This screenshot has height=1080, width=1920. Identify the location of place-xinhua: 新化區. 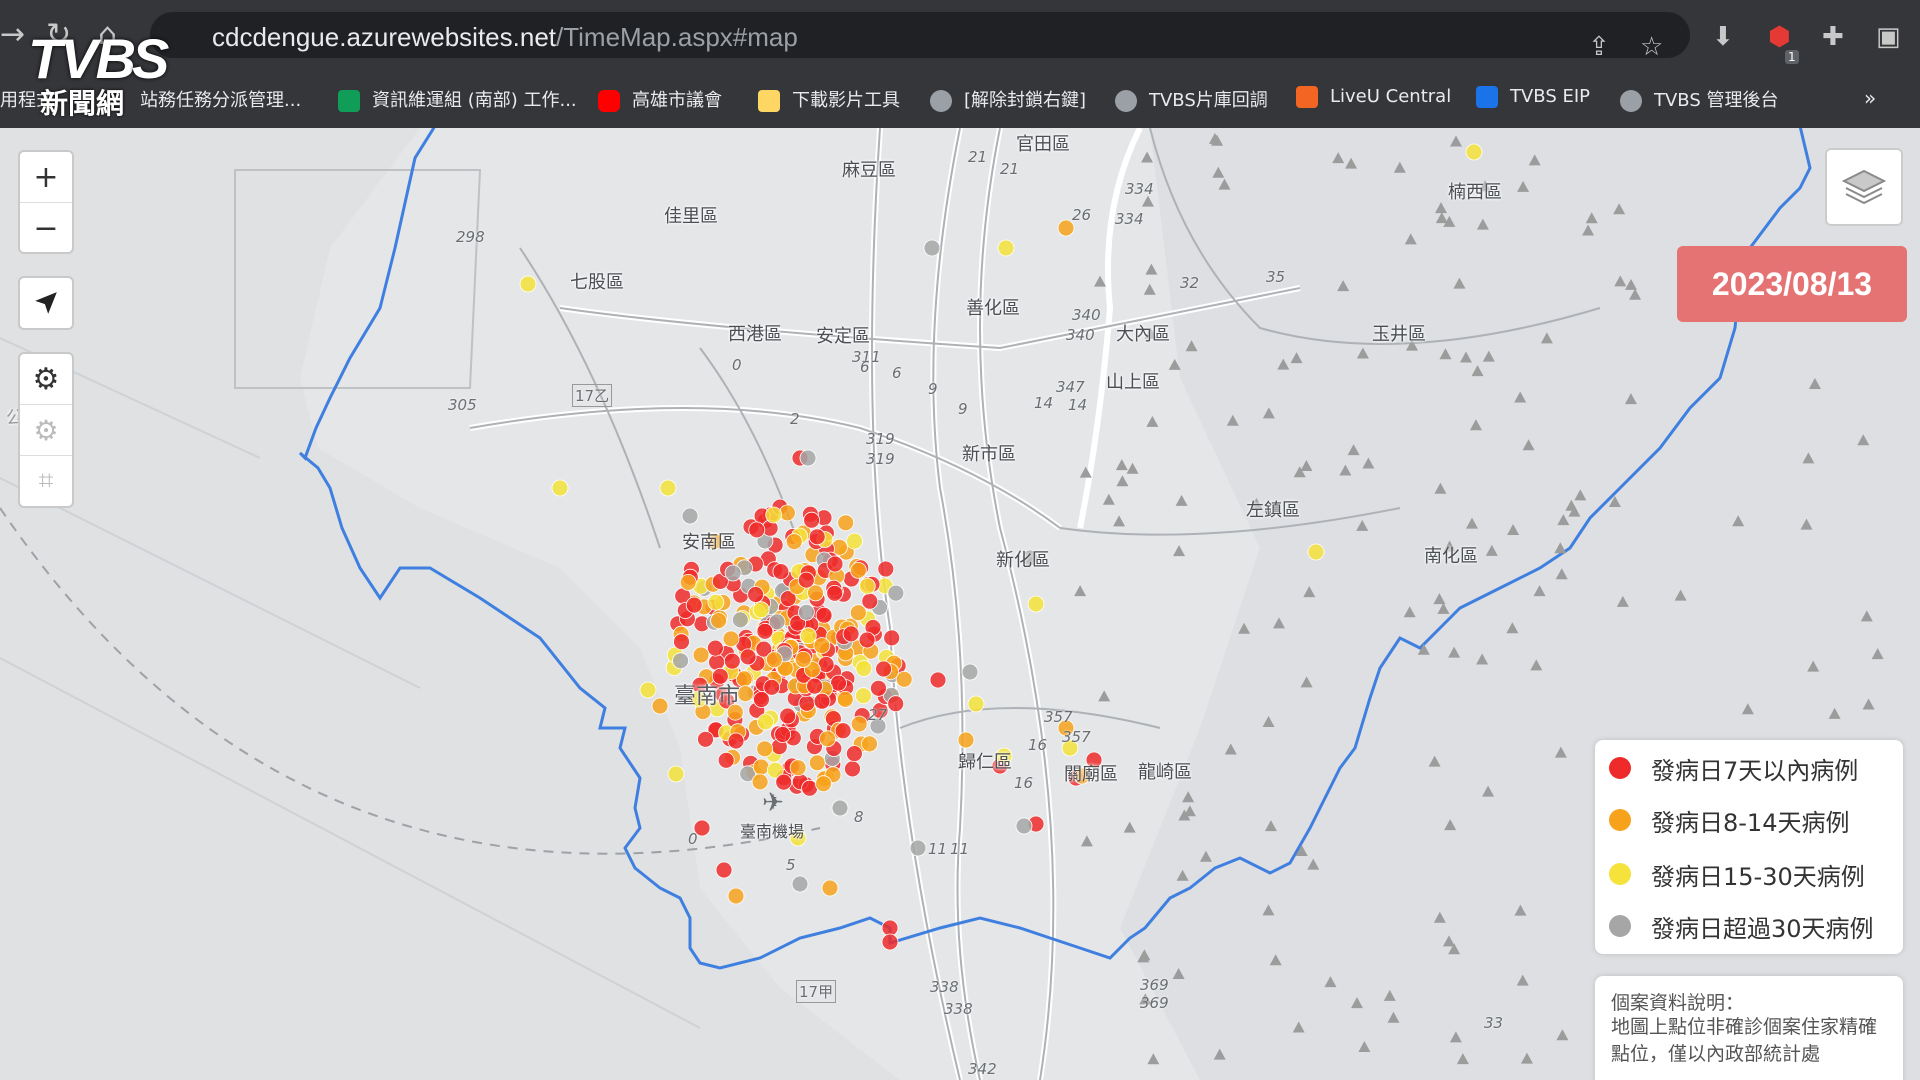
(1023, 560).